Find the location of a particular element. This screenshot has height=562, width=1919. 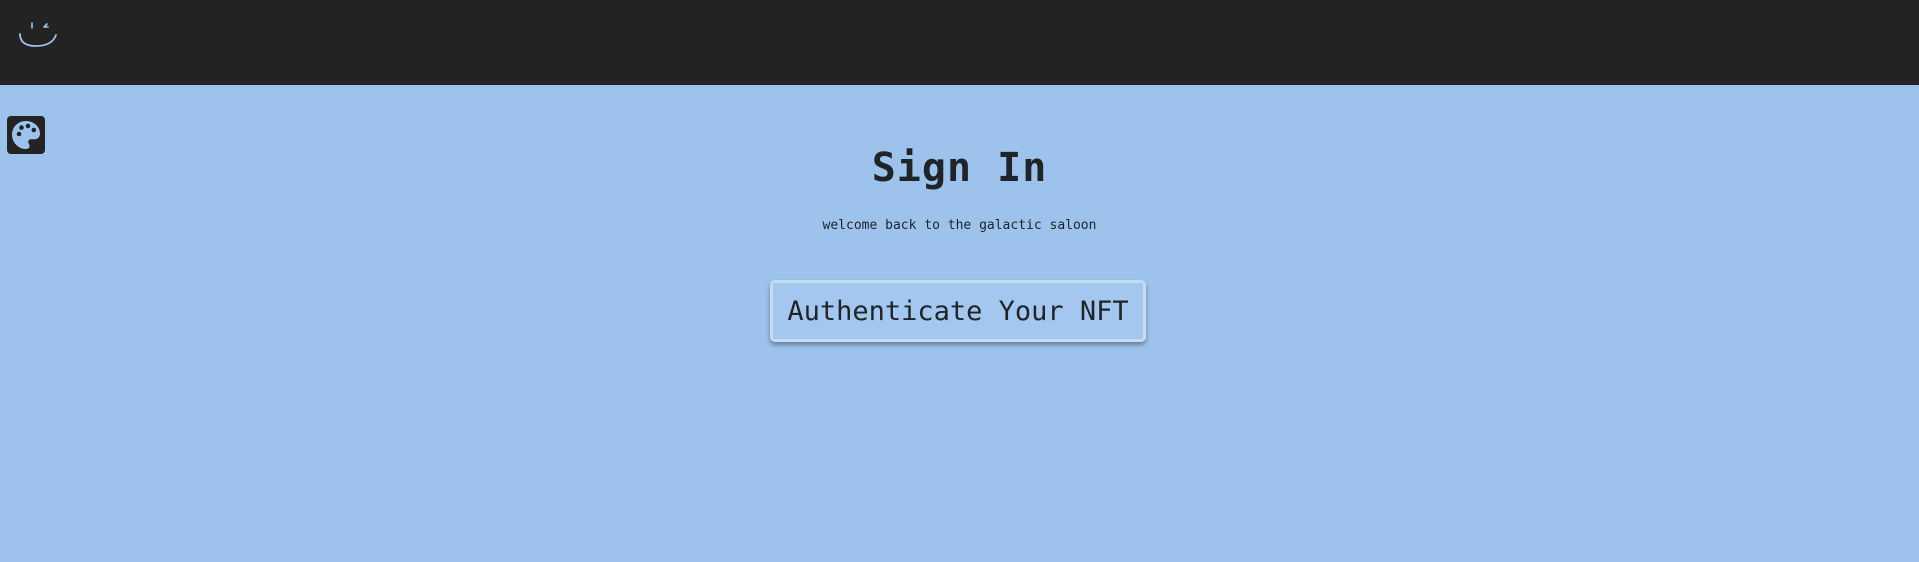

page-subtitle: welcome back to the galactic saloon is located at coordinates (959, 225).